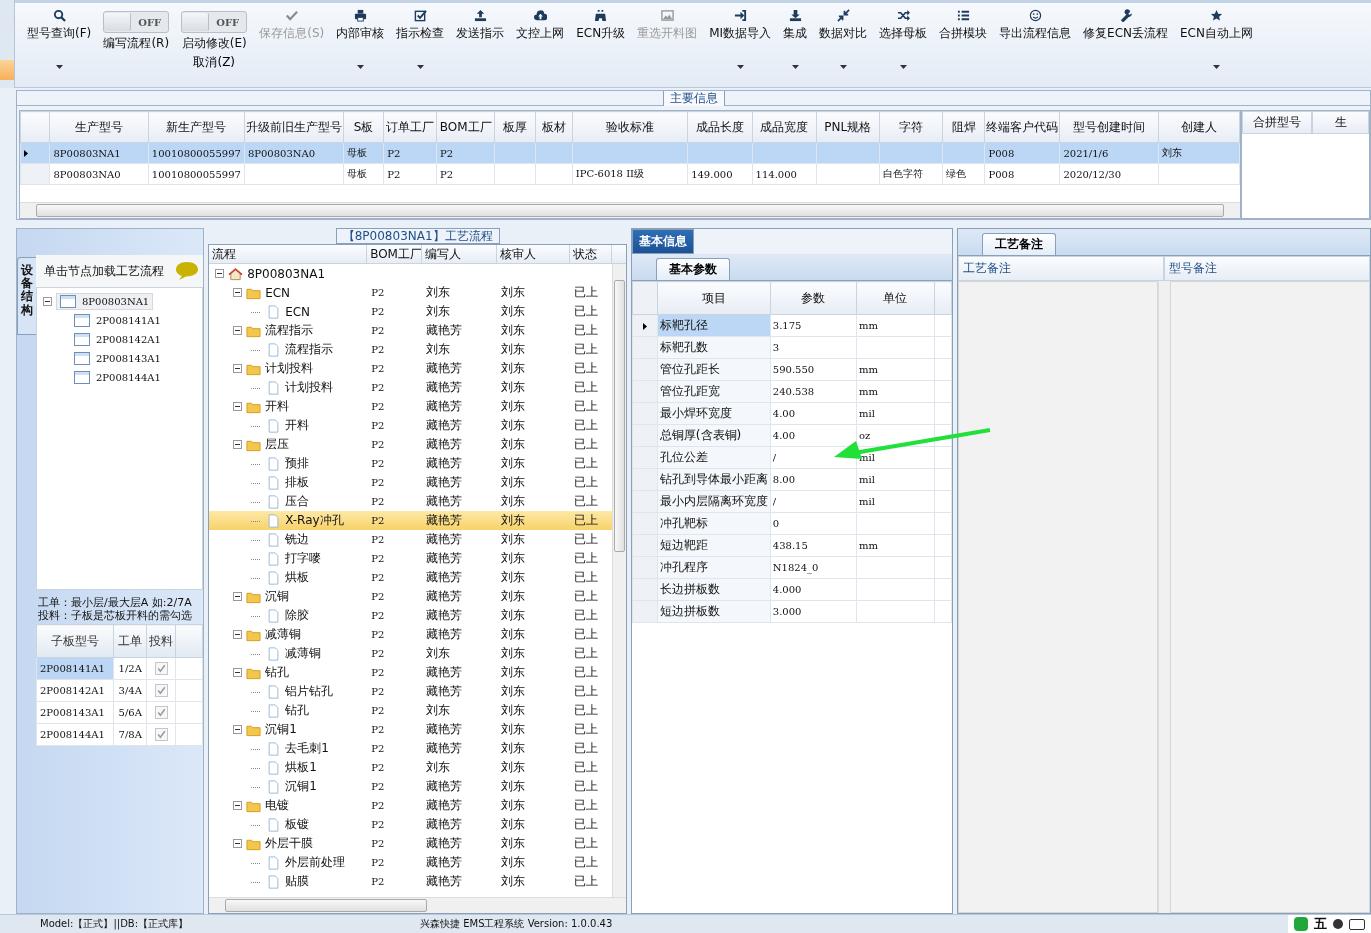 This screenshot has height=933, width=1371. I want to click on tab: 基本信息, so click(663, 241).